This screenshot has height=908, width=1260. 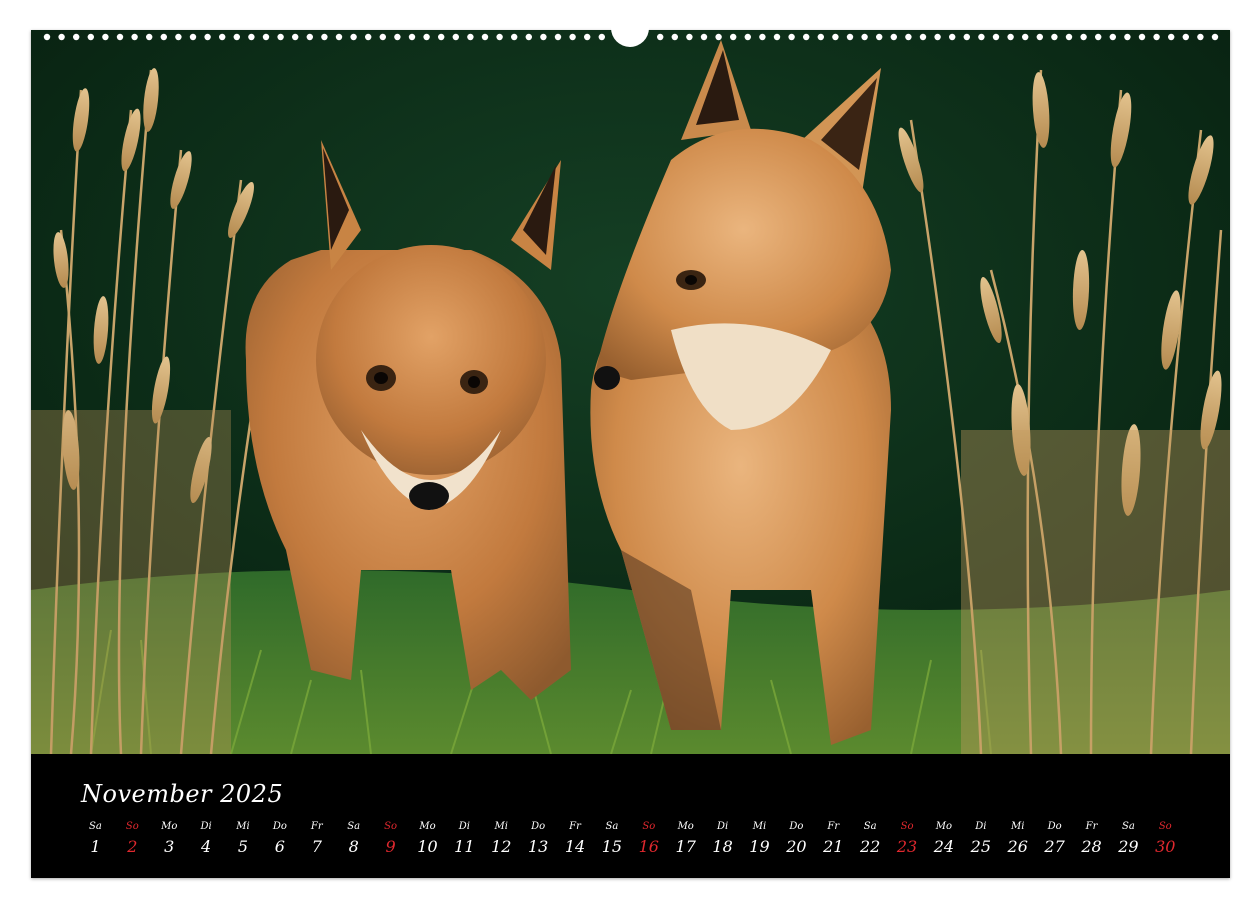 What do you see at coordinates (390, 846) in the screenshot?
I see `day-number: 9` at bounding box center [390, 846].